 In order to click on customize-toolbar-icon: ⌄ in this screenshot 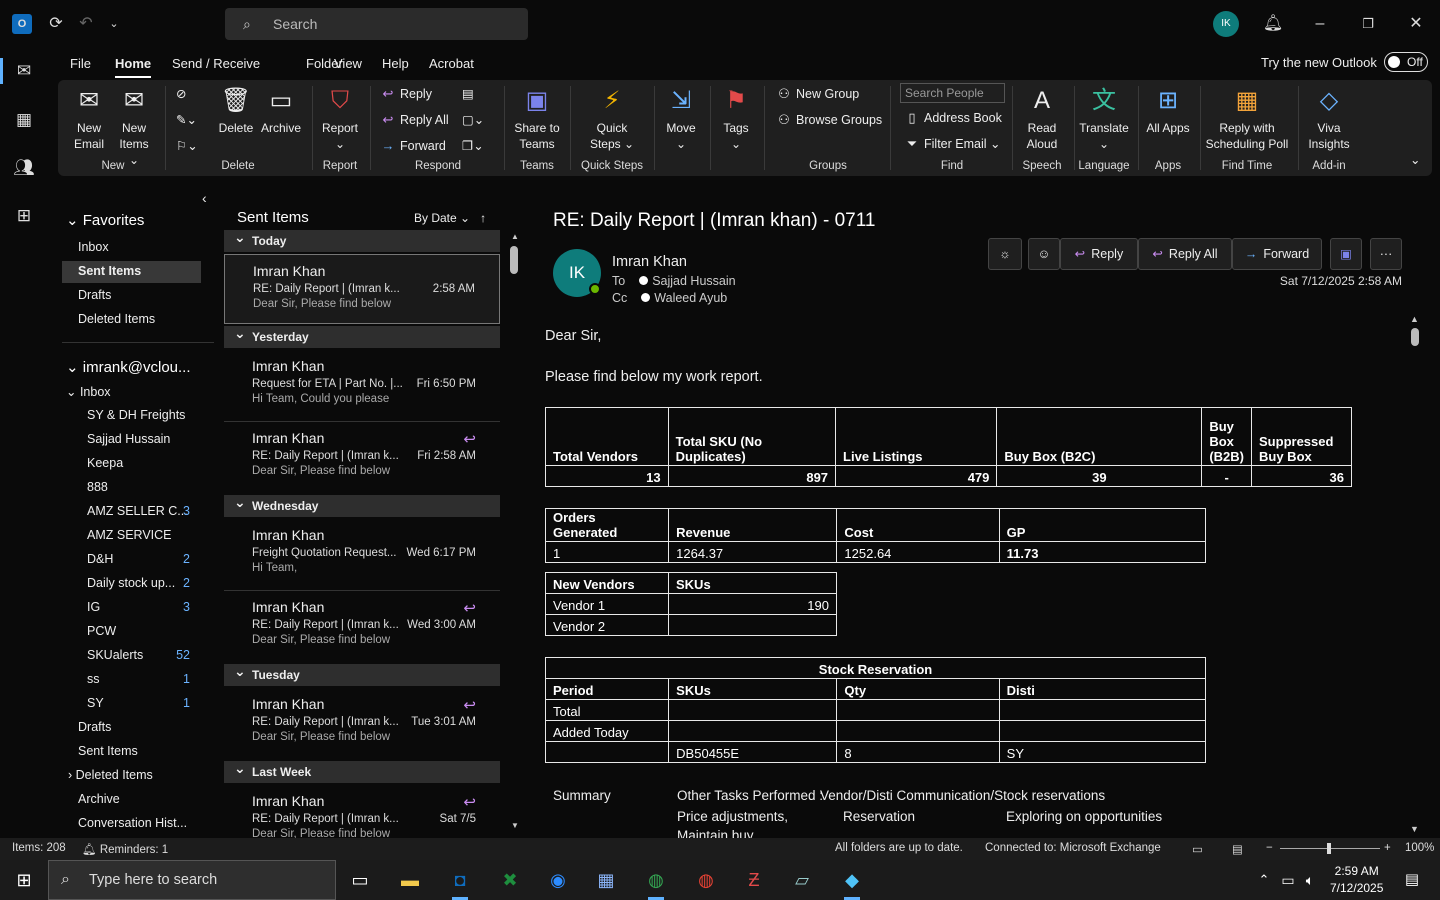, I will do `click(114, 24)`.